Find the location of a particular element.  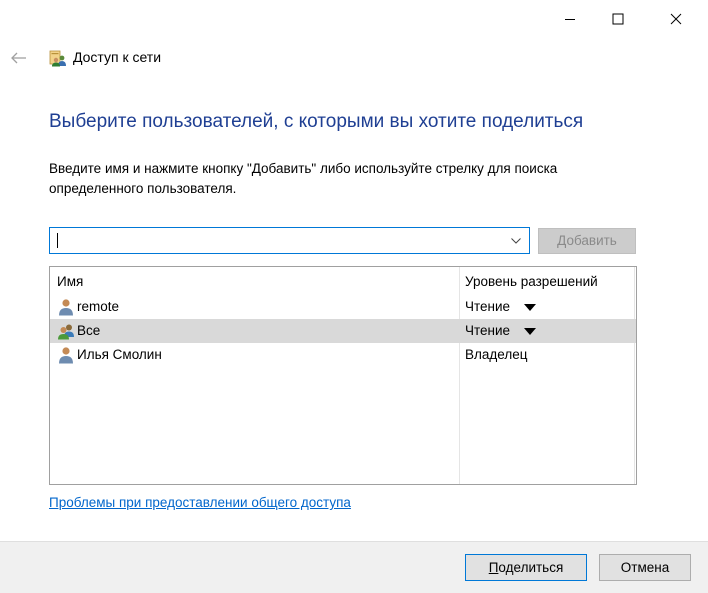

title-bar is located at coordinates (354, 19).